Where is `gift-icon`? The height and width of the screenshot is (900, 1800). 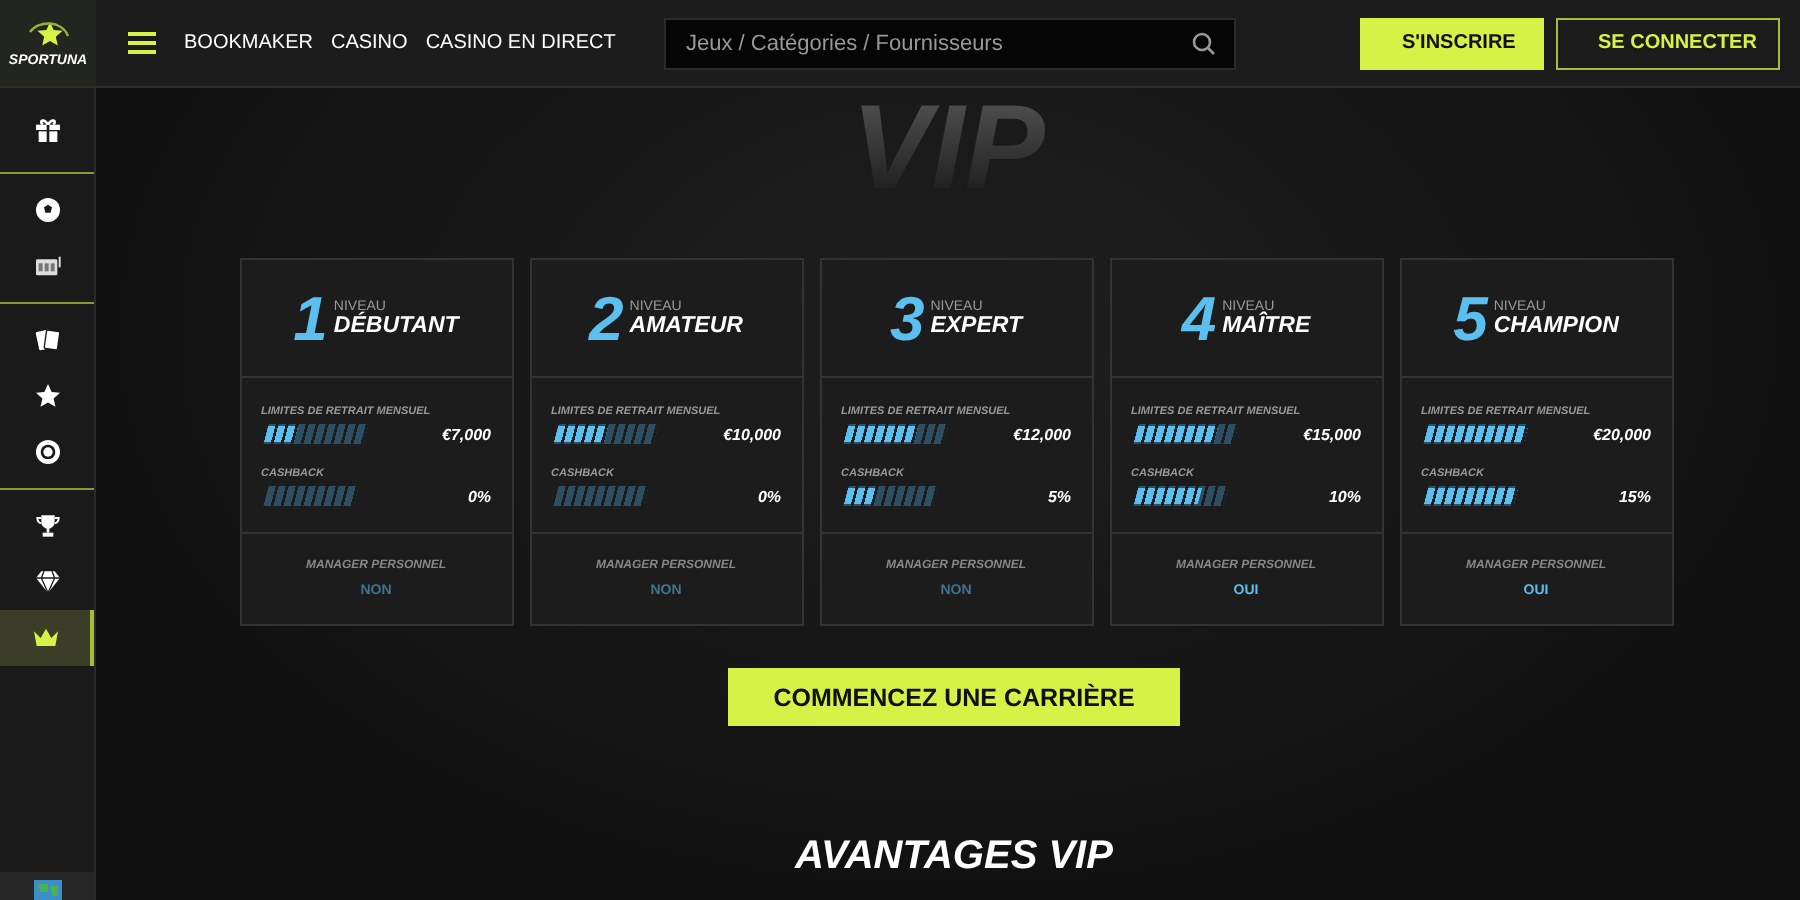 gift-icon is located at coordinates (47, 130).